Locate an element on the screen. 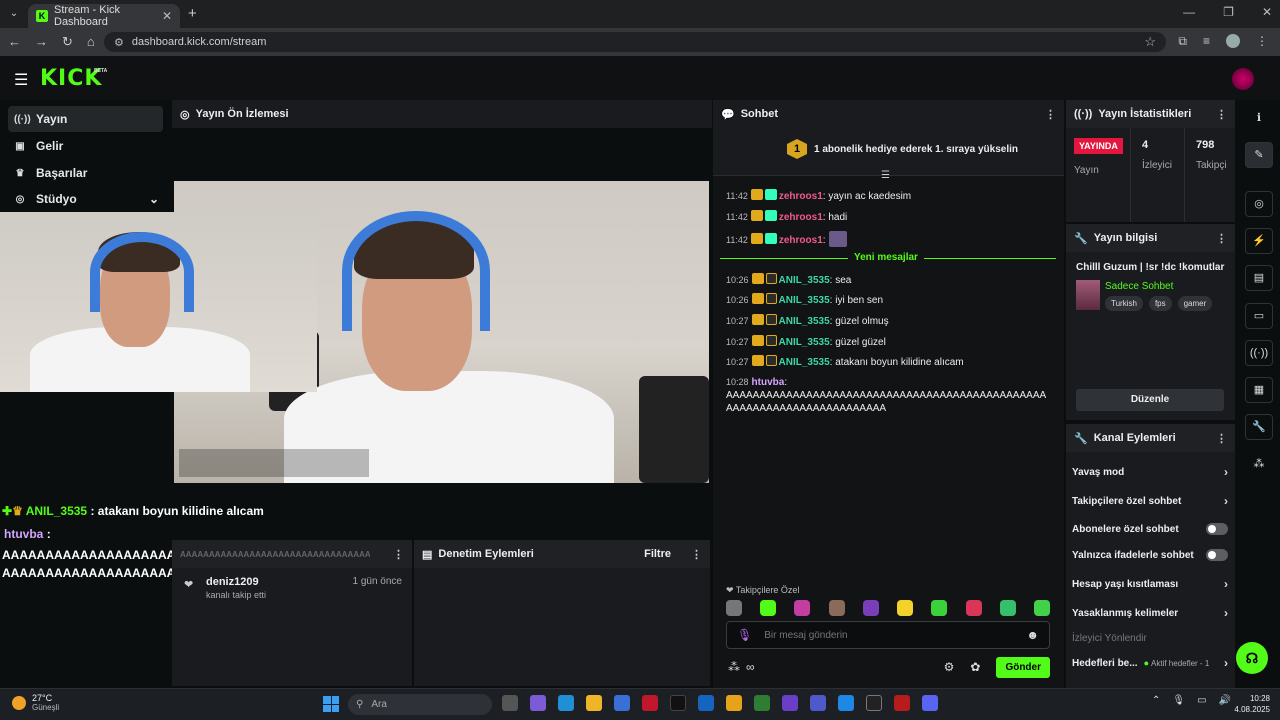 This screenshot has width=1280, height=720. camera-icon: ◎ is located at coordinates (1259, 204).